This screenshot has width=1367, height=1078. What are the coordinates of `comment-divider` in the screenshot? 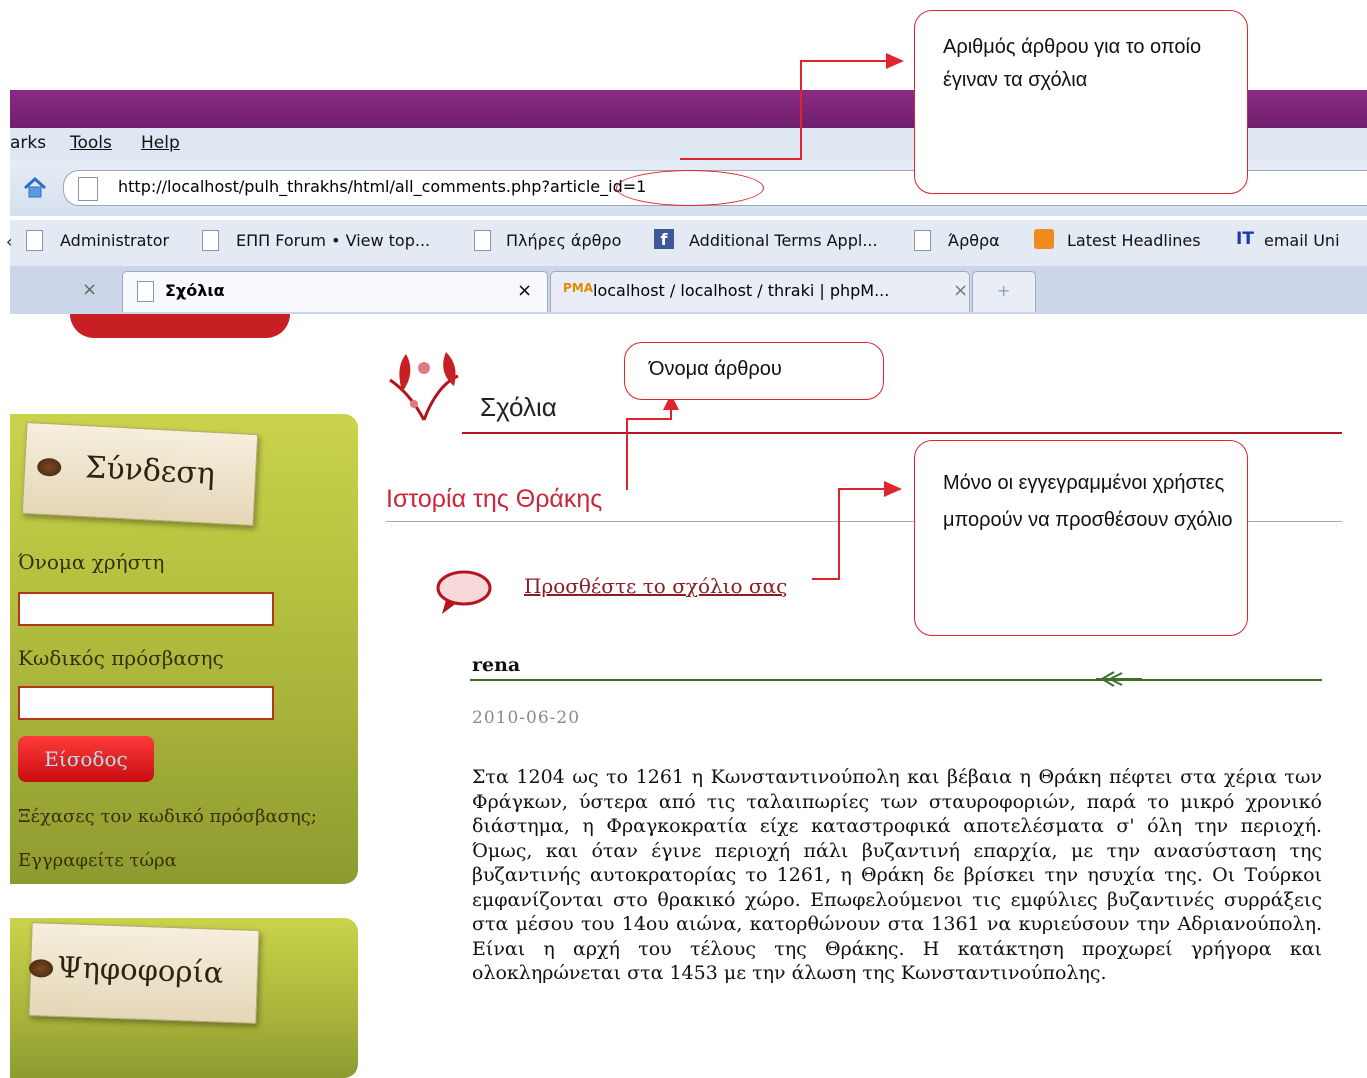 It's located at (896, 680).